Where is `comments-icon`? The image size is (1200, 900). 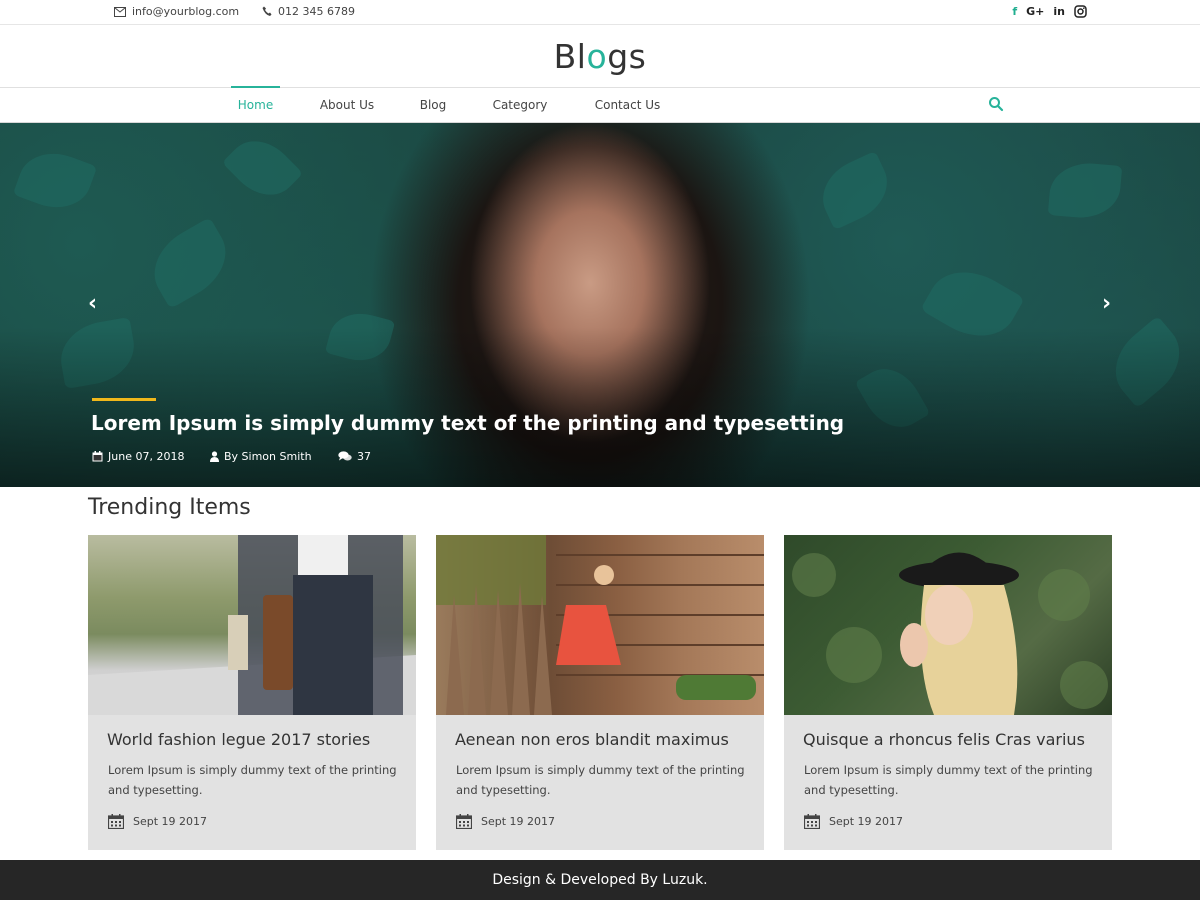
comments-icon is located at coordinates (345, 456).